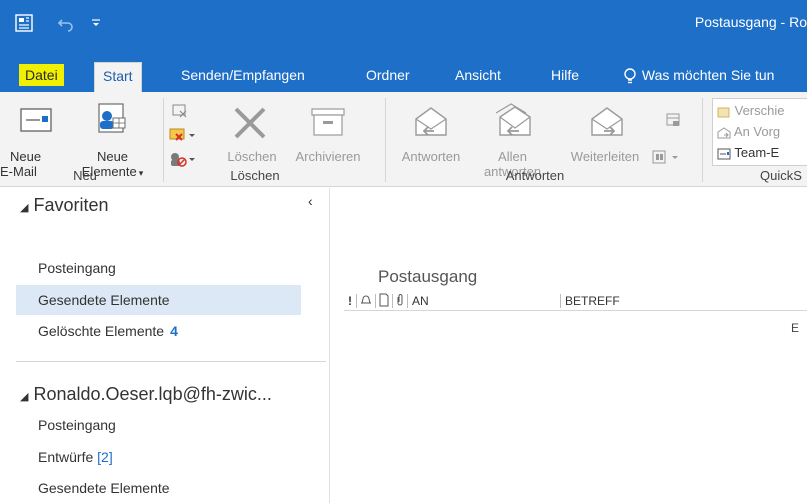  What do you see at coordinates (24, 23) in the screenshot?
I see `outlook-app-icon` at bounding box center [24, 23].